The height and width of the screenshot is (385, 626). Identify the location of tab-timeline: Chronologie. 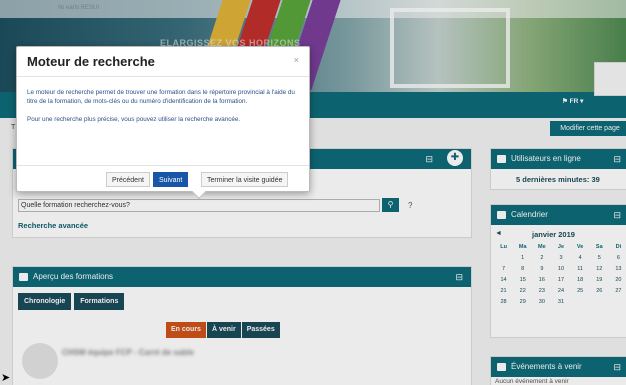
(45, 301).